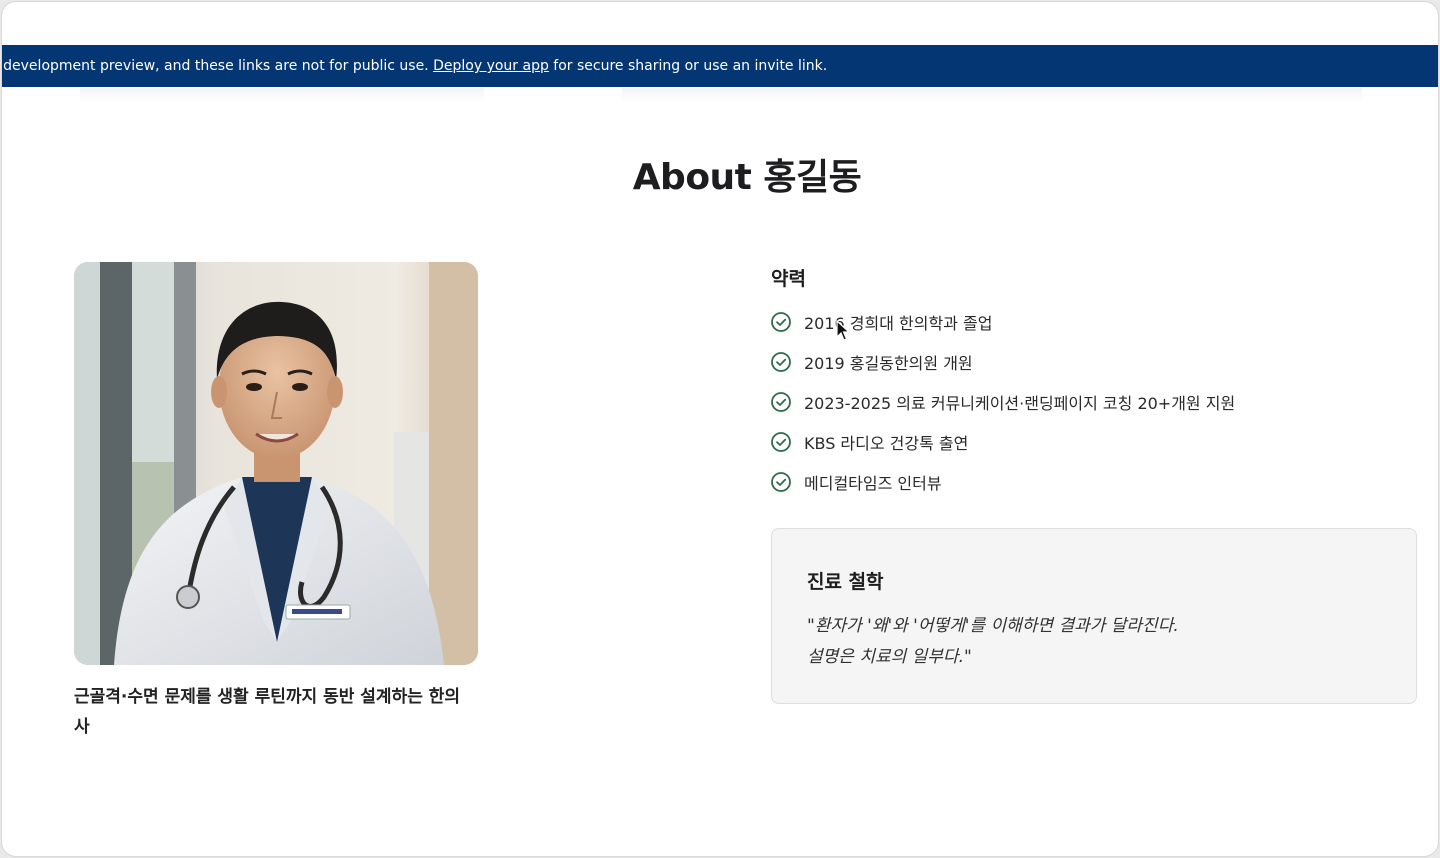 Image resolution: width=1440 pixels, height=858 pixels. Describe the element at coordinates (845, 582) in the screenshot. I see `philosophy-title: 진료 철학` at that location.